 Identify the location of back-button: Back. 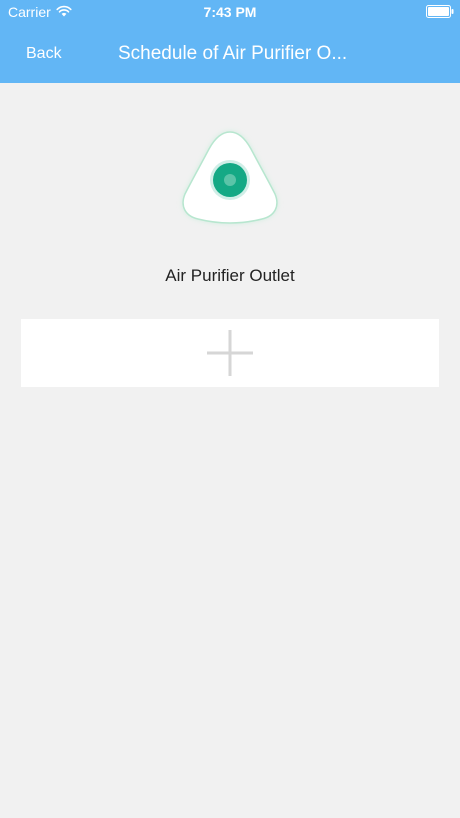
(44, 54).